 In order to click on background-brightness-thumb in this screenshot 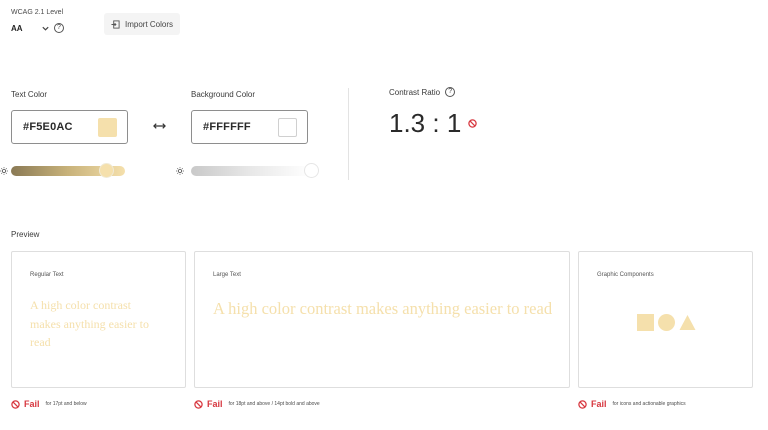, I will do `click(311, 170)`.